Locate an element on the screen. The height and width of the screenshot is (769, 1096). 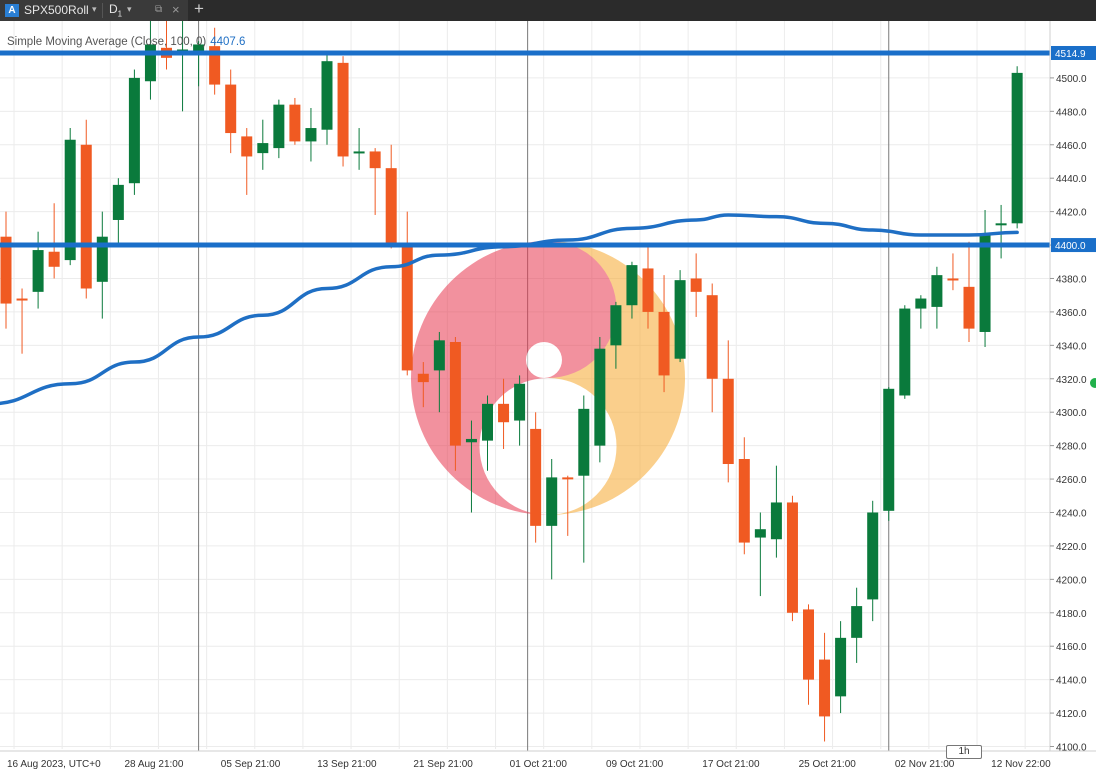
price-tick-label: 4180.0 is located at coordinates (1071, 614).